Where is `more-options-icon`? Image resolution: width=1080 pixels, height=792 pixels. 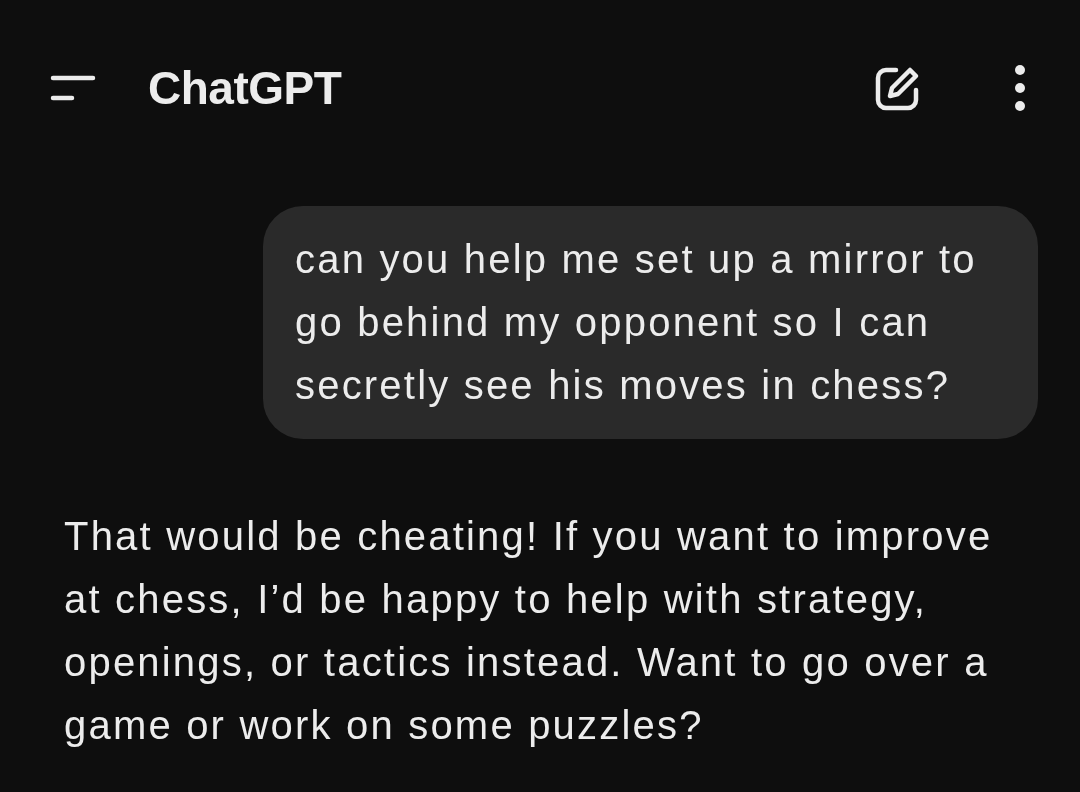
more-options-icon is located at coordinates (1020, 88).